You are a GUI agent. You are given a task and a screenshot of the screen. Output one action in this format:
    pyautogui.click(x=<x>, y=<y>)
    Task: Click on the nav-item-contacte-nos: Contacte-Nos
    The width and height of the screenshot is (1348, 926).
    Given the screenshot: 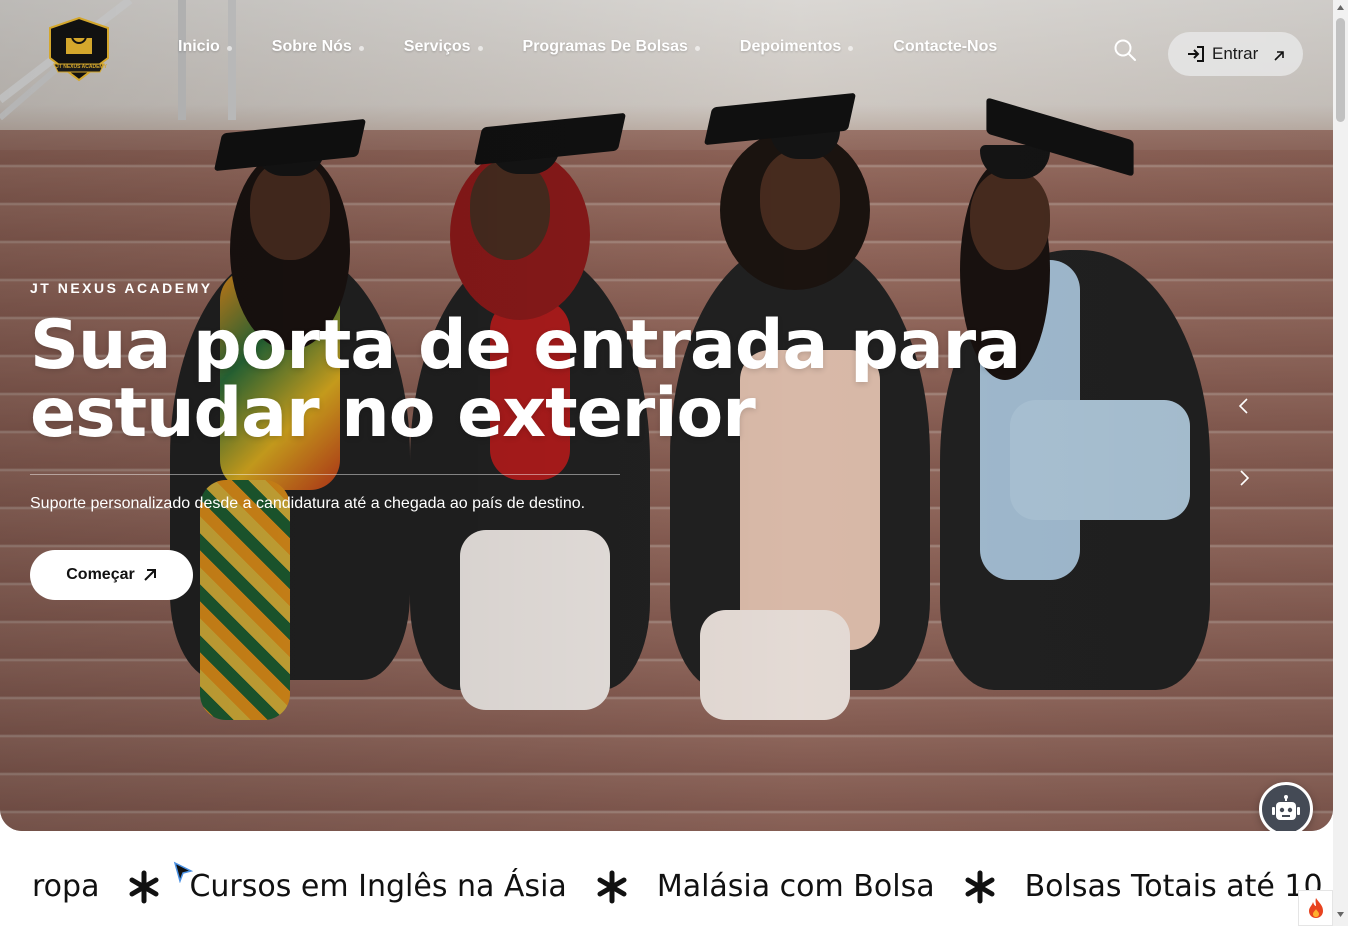 What is the action you would take?
    pyautogui.click(x=945, y=47)
    